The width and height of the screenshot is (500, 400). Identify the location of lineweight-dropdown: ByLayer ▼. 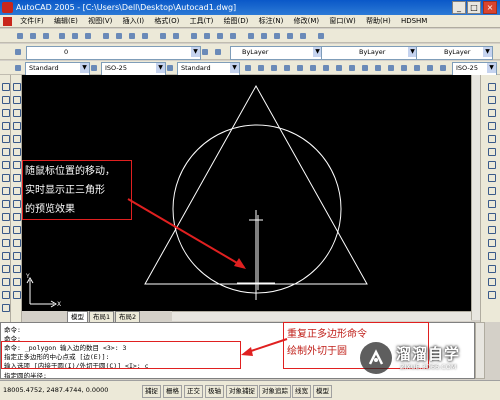
(454, 53).